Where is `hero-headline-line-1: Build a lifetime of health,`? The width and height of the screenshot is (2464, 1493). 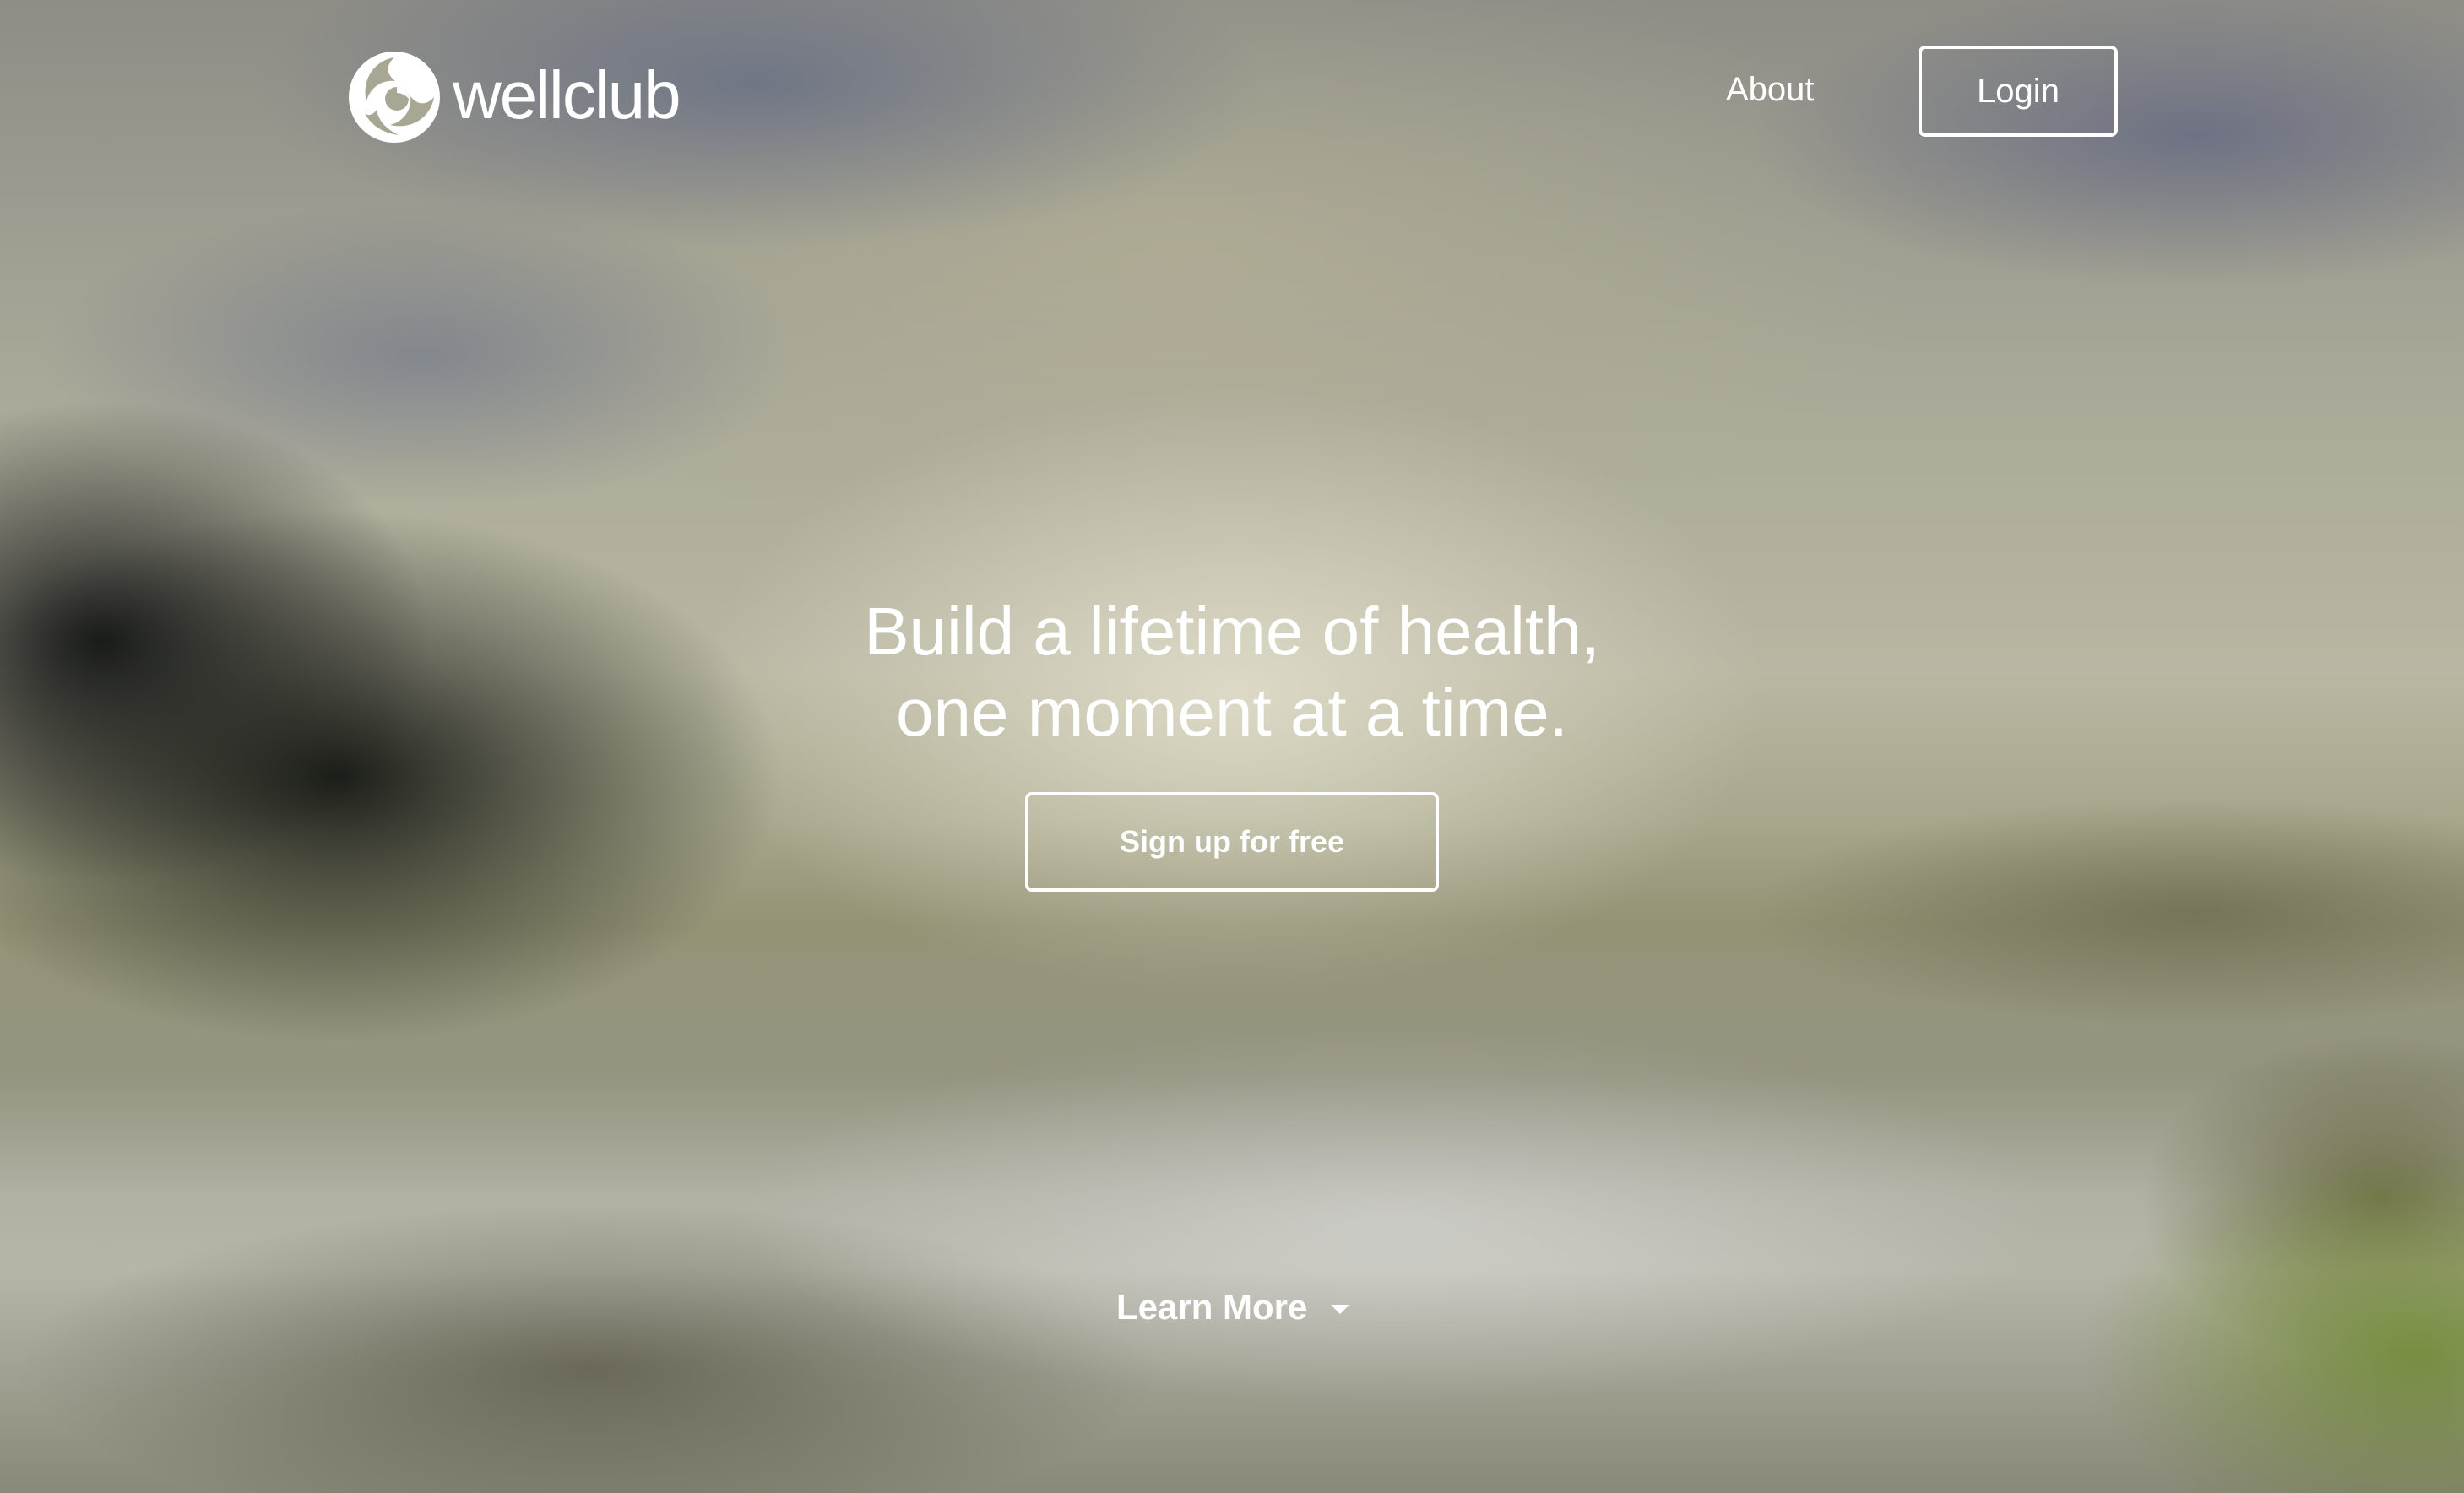 hero-headline-line-1: Build a lifetime of health, is located at coordinates (1232, 631).